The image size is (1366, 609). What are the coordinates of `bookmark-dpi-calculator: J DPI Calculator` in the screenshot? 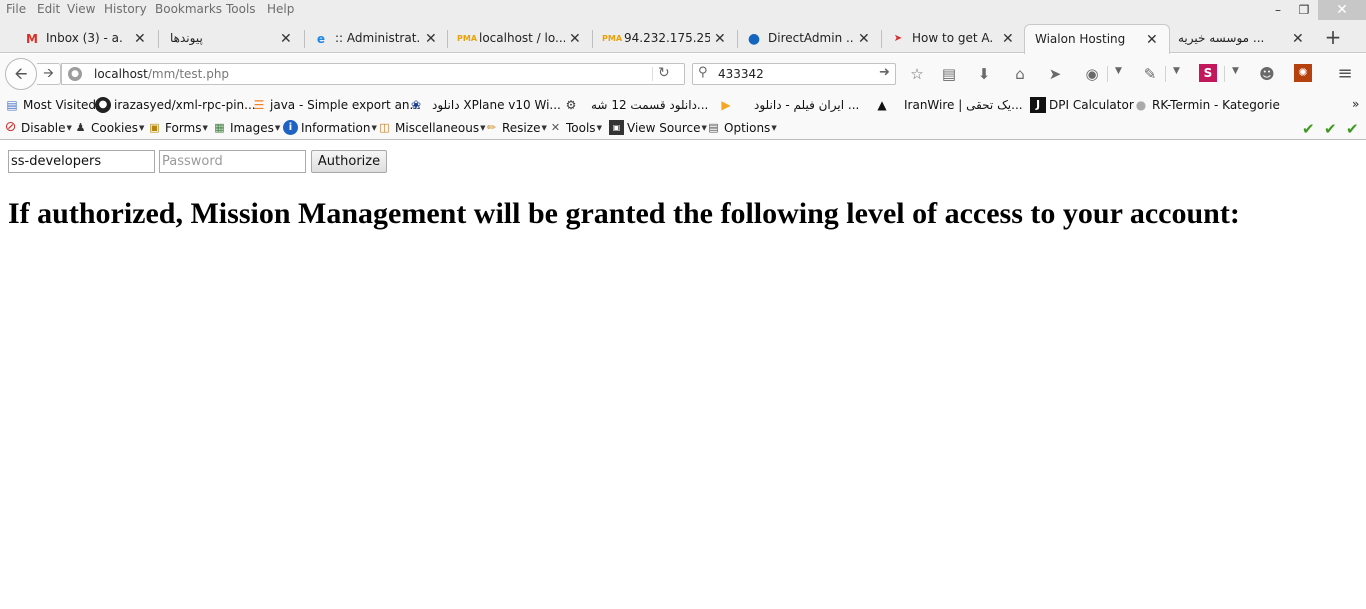 It's located at (1082, 106).